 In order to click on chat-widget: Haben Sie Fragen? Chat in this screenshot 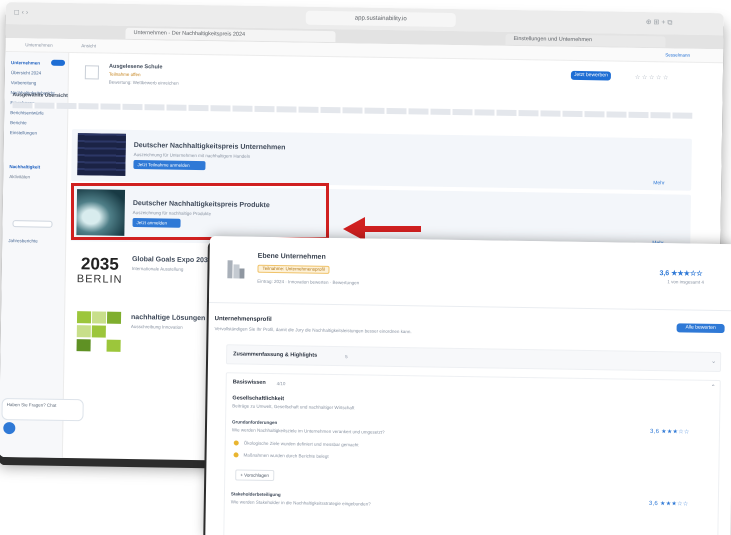, I will do `click(42, 409)`.